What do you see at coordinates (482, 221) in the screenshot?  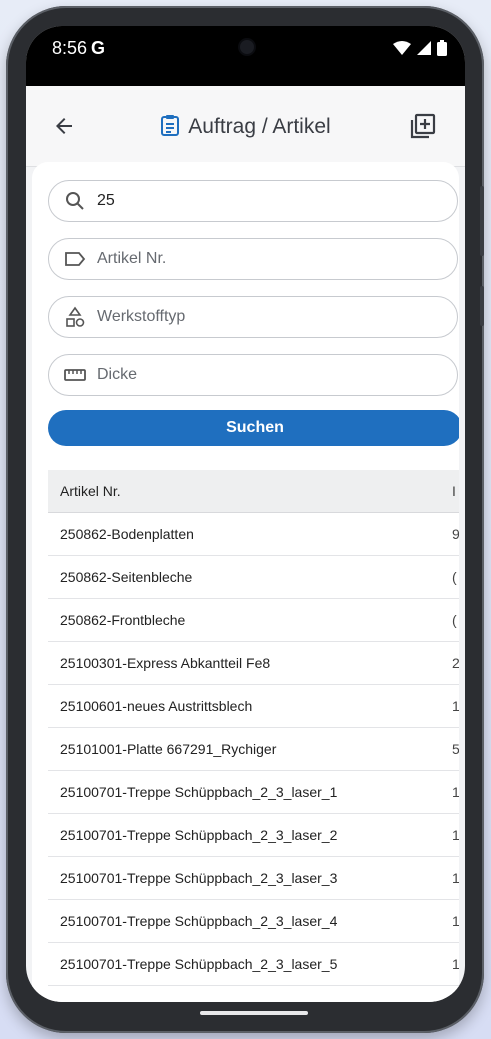 I see `volume-button` at bounding box center [482, 221].